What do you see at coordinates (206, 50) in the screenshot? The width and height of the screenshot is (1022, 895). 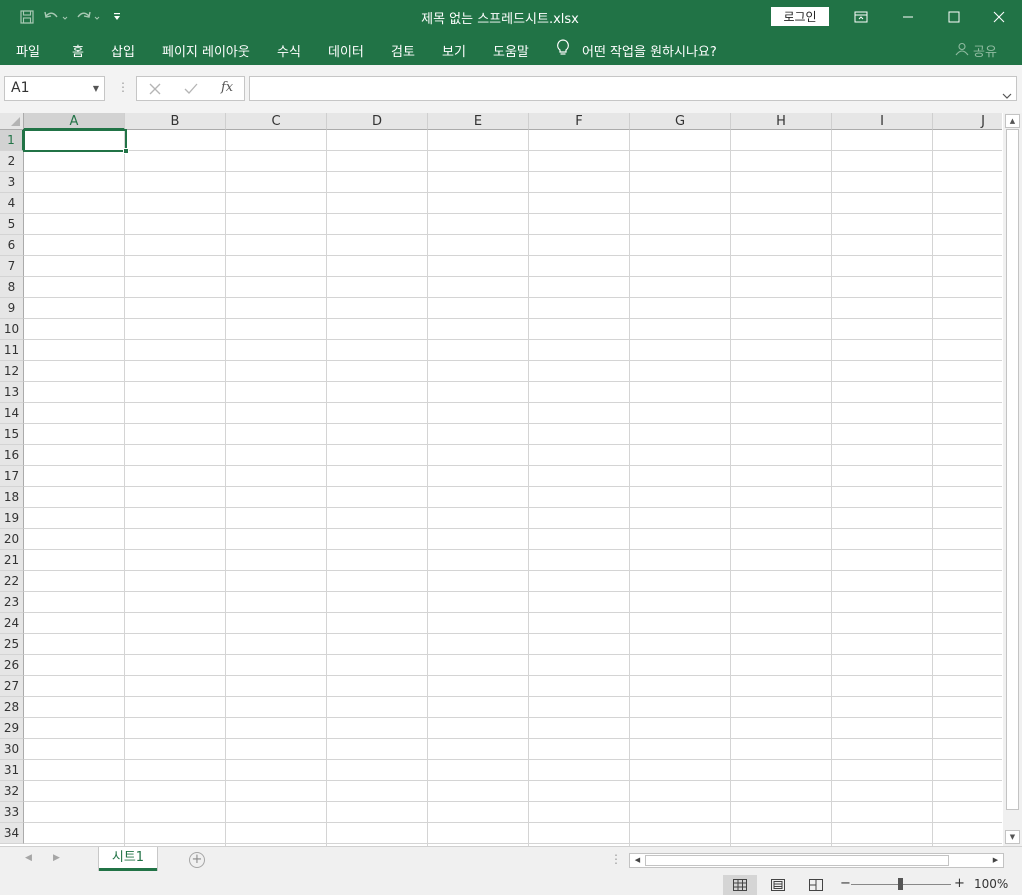 I see `tab-page-layout: 페이지 레이아웃` at bounding box center [206, 50].